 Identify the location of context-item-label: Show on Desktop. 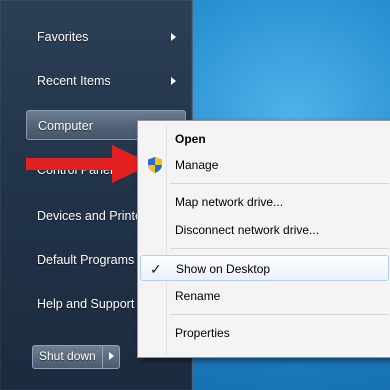
(223, 269).